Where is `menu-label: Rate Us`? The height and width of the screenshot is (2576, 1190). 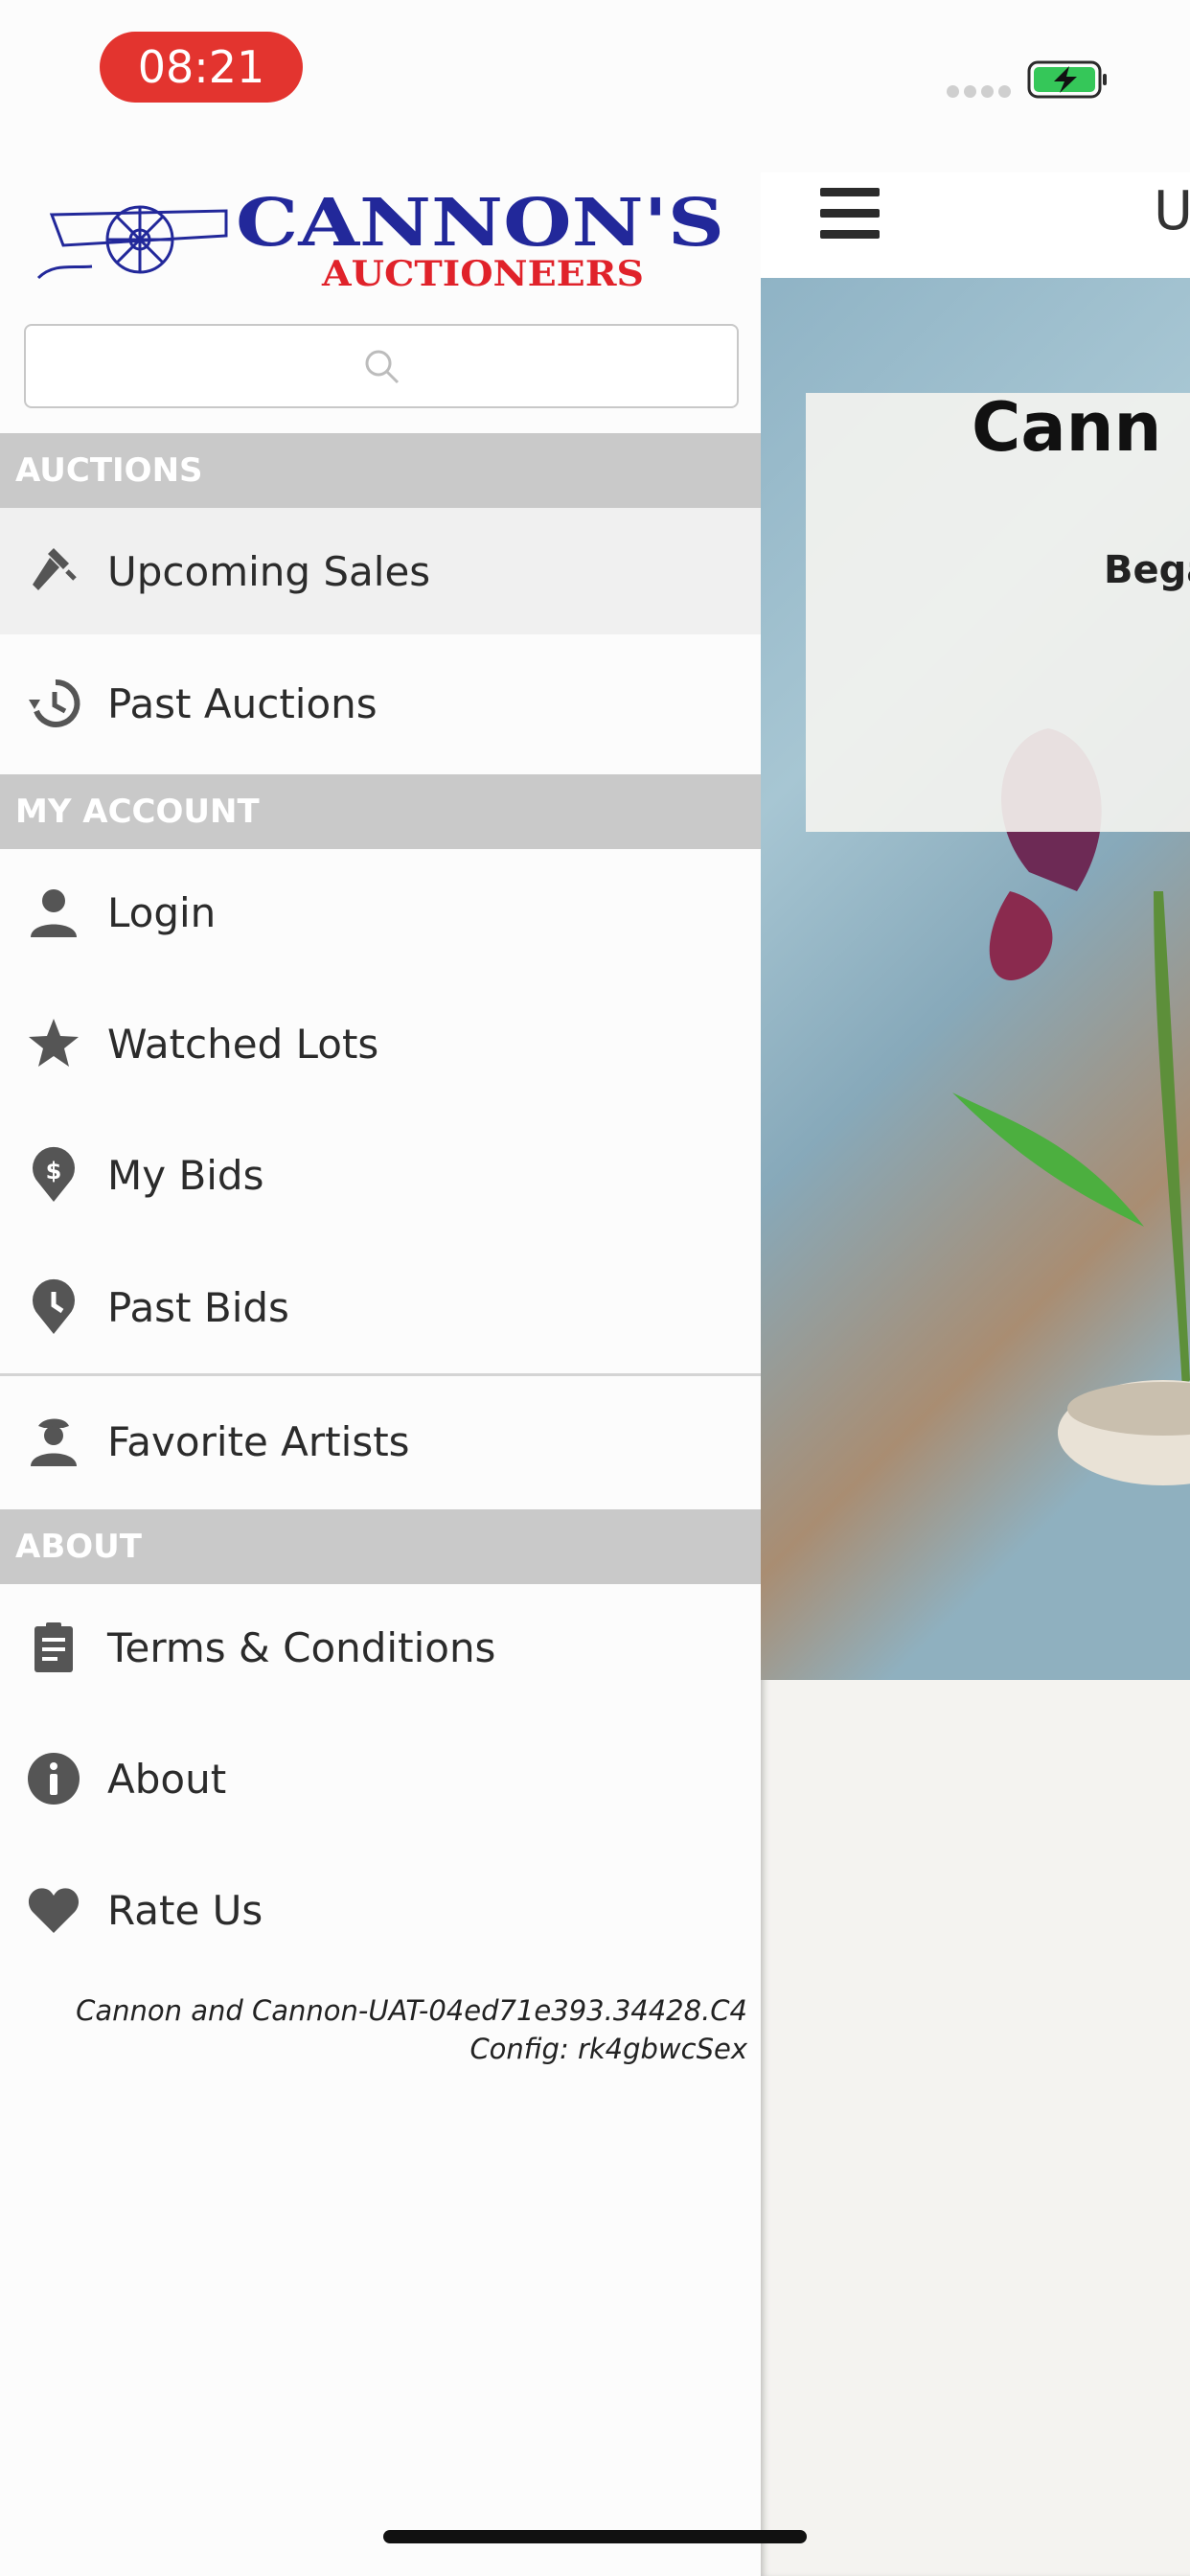 menu-label: Rate Us is located at coordinates (185, 1910).